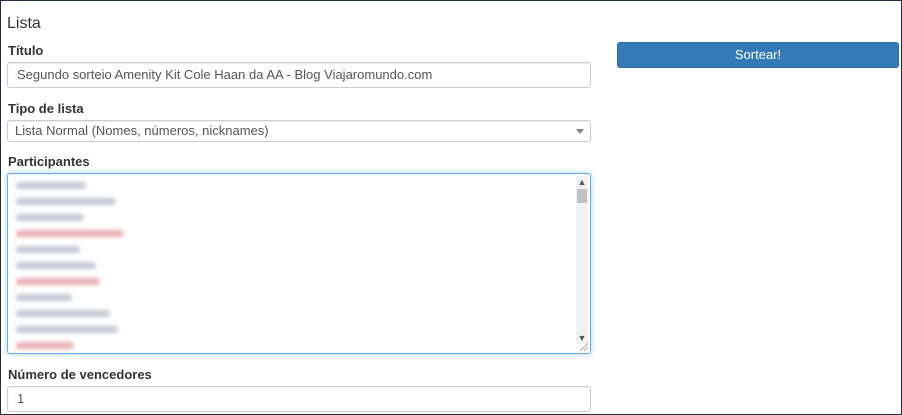 The image size is (902, 415). I want to click on participantes-label: Participantes, so click(49, 161).